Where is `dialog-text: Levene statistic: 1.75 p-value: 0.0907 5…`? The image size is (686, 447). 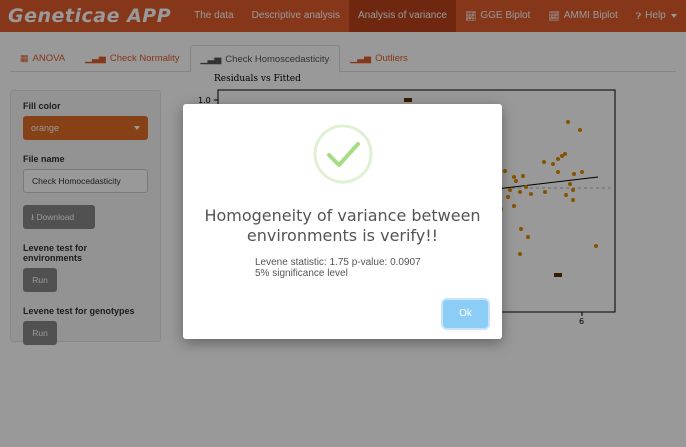 dialog-text: Levene statistic: 1.75 p-value: 0.0907 5… is located at coordinates (338, 268).